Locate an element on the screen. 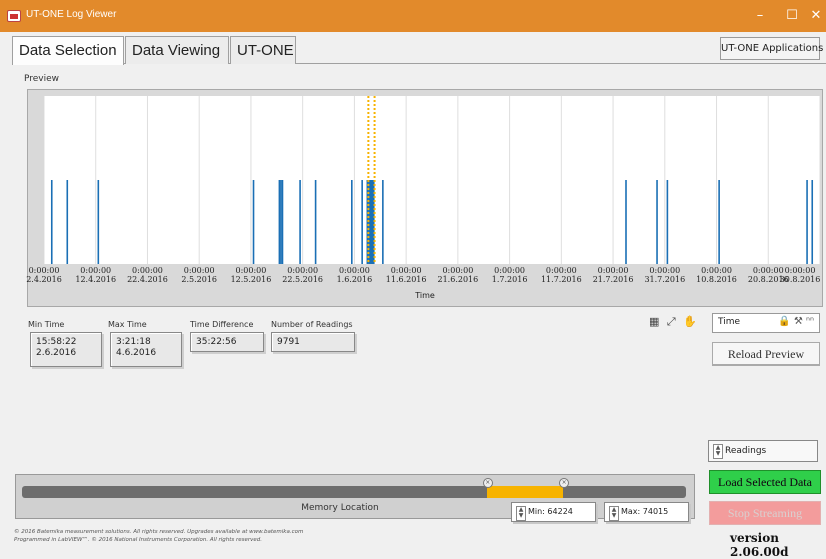 Image resolution: width=826 pixels, height=559 pixels. max-spinner-icon: ▲ ▼ is located at coordinates (614, 513).